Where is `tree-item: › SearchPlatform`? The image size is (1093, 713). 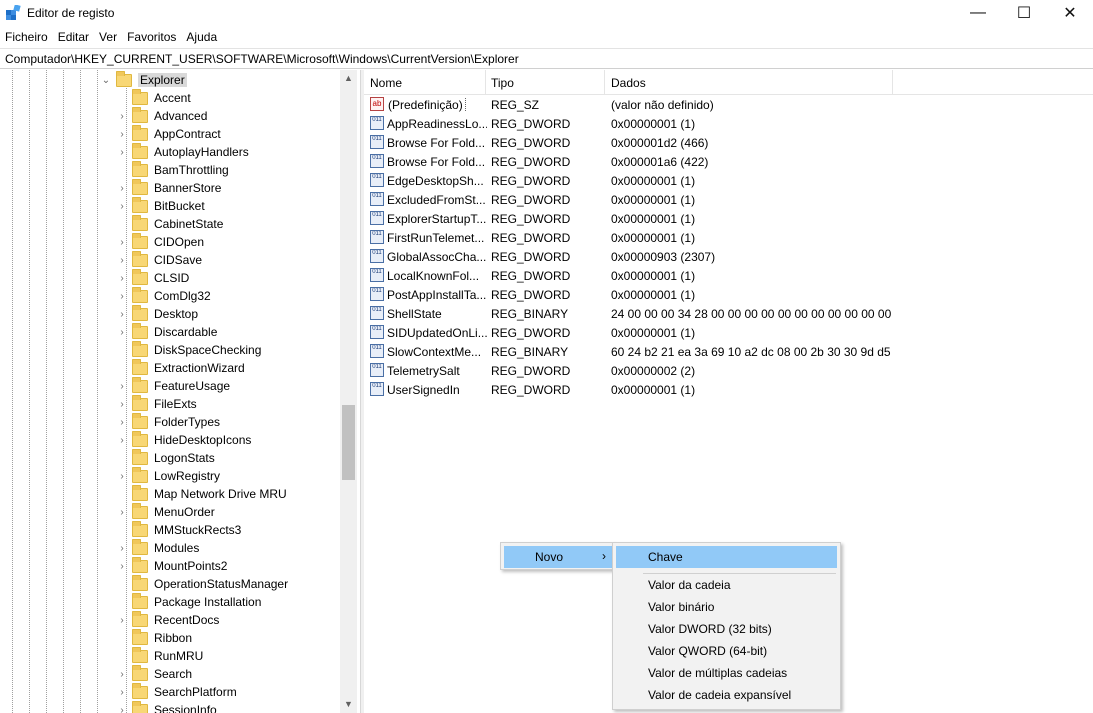
tree-item: › SearchPlatform is located at coordinates (177, 691).